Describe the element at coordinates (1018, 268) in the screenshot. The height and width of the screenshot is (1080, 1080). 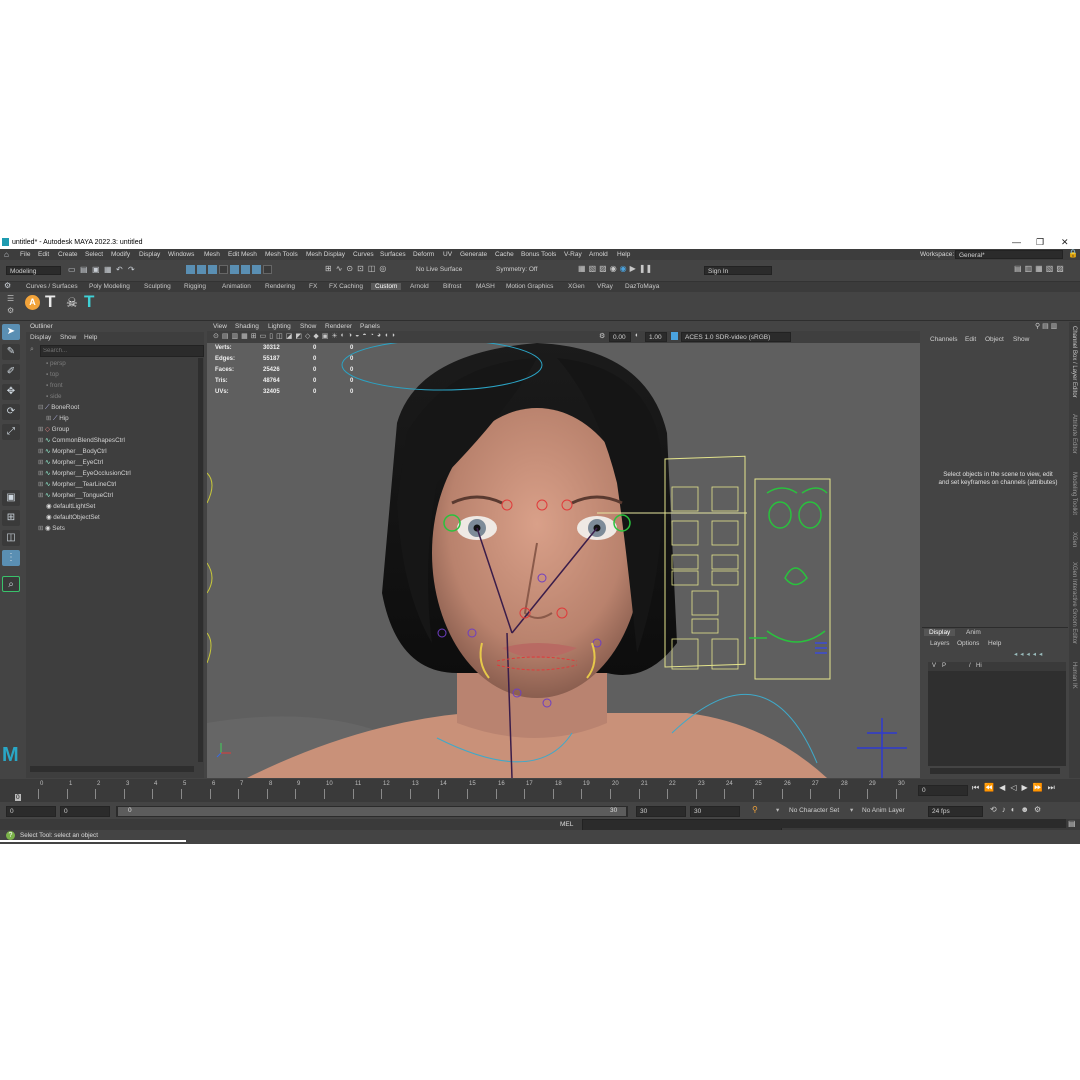
I see `modeling-toolkit-icon: ▤` at that location.